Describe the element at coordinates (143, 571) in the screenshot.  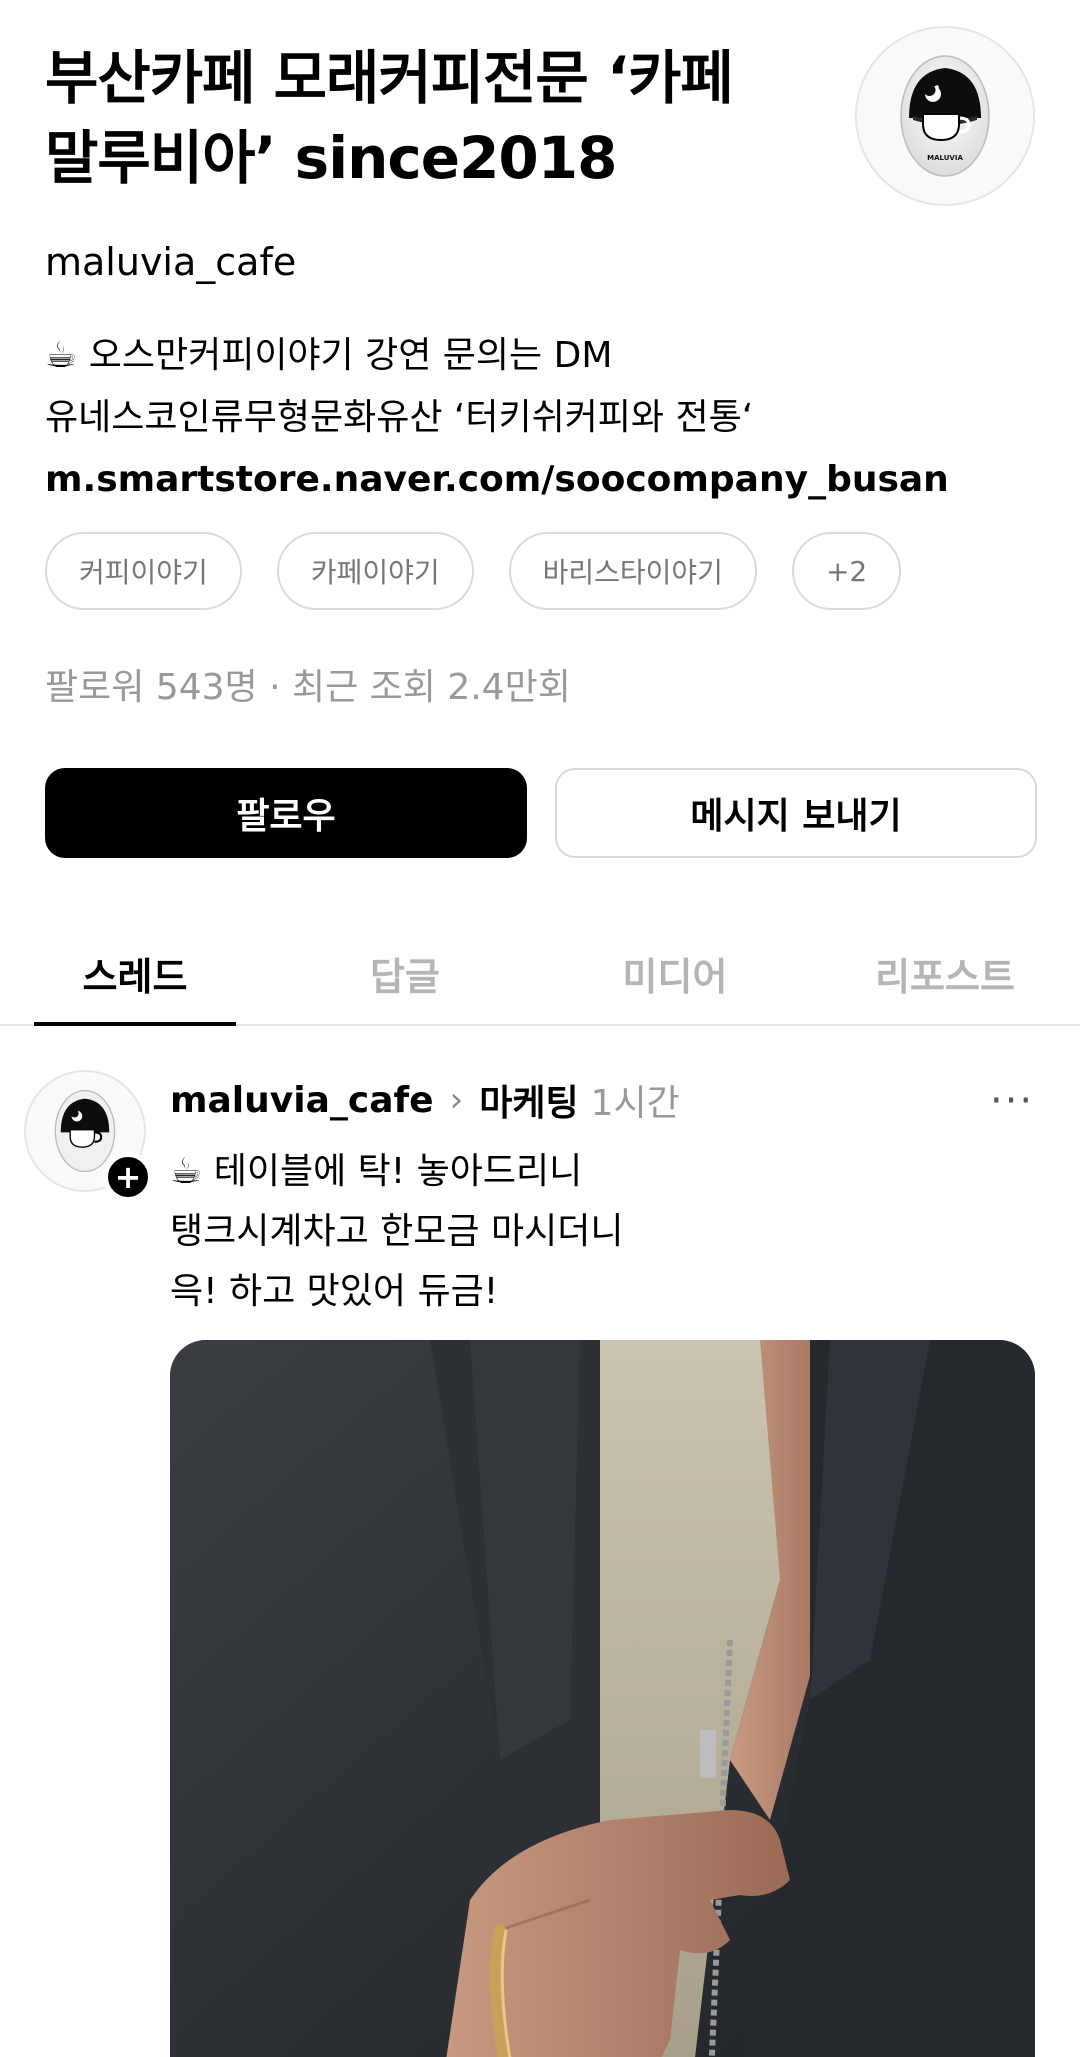
I see `tag-chip: 커피이야기` at that location.